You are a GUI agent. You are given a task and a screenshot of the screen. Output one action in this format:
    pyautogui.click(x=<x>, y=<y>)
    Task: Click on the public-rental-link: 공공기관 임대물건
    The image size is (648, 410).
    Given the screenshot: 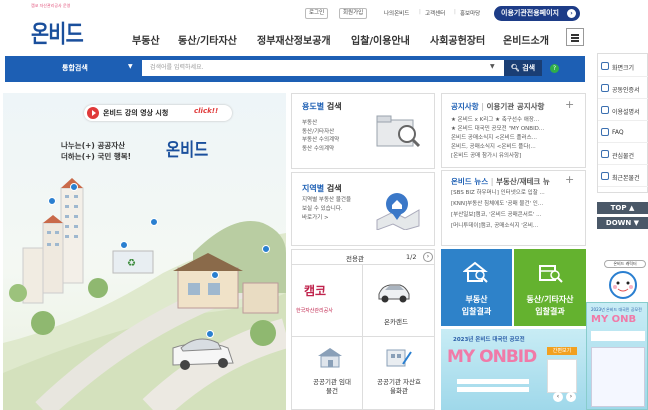 What is the action you would take?
    pyautogui.click(x=332, y=387)
    